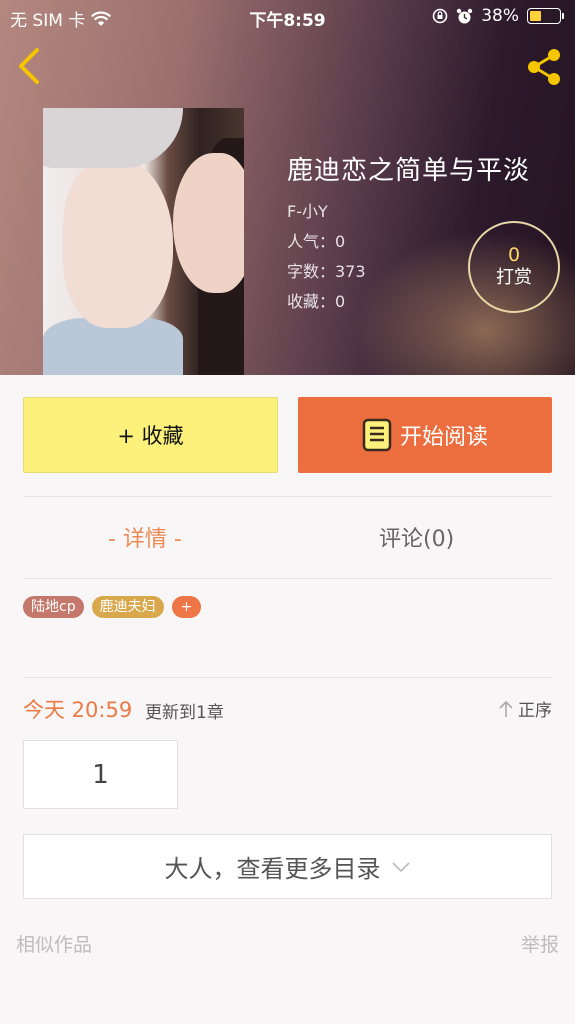 The height and width of the screenshot is (1024, 575). I want to click on add-tag-button: +, so click(186, 607).